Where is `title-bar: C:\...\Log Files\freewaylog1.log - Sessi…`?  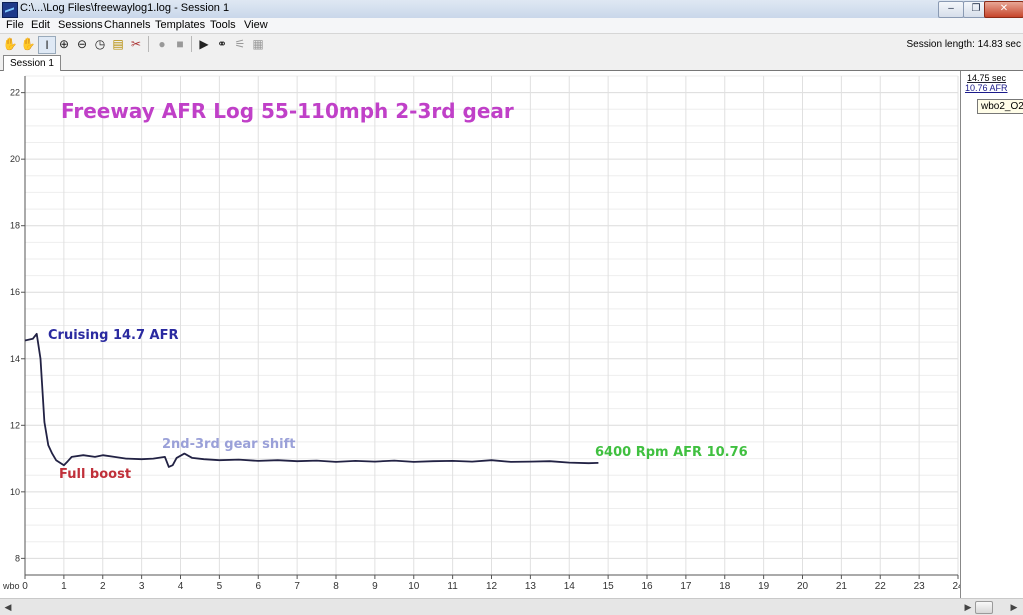 title-bar: C:\...\Log Files\freewaylog1.log - Sessi… is located at coordinates (511, 9).